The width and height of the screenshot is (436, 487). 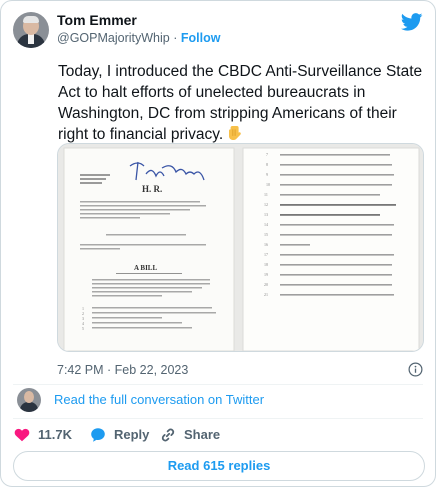 I want to click on follow-link: Follow, so click(x=201, y=38).